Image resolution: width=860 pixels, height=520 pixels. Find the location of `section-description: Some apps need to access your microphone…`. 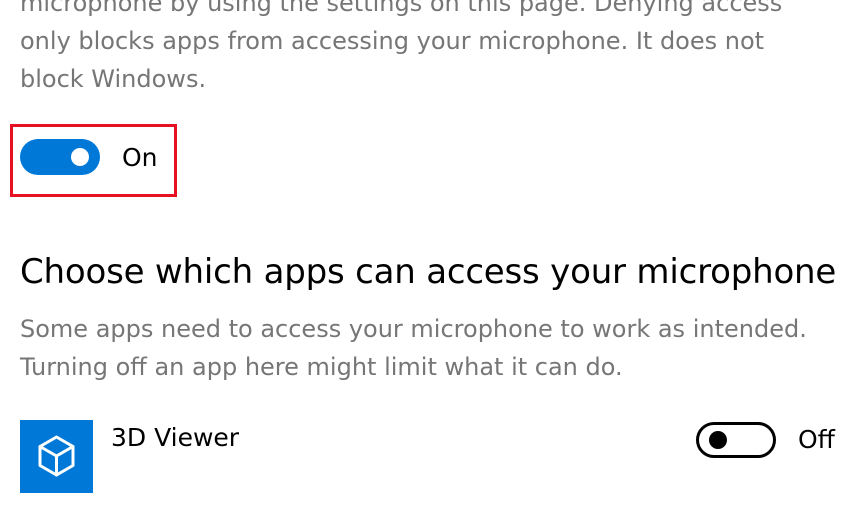

section-description: Some apps need to access your microphone… is located at coordinates (413, 348).